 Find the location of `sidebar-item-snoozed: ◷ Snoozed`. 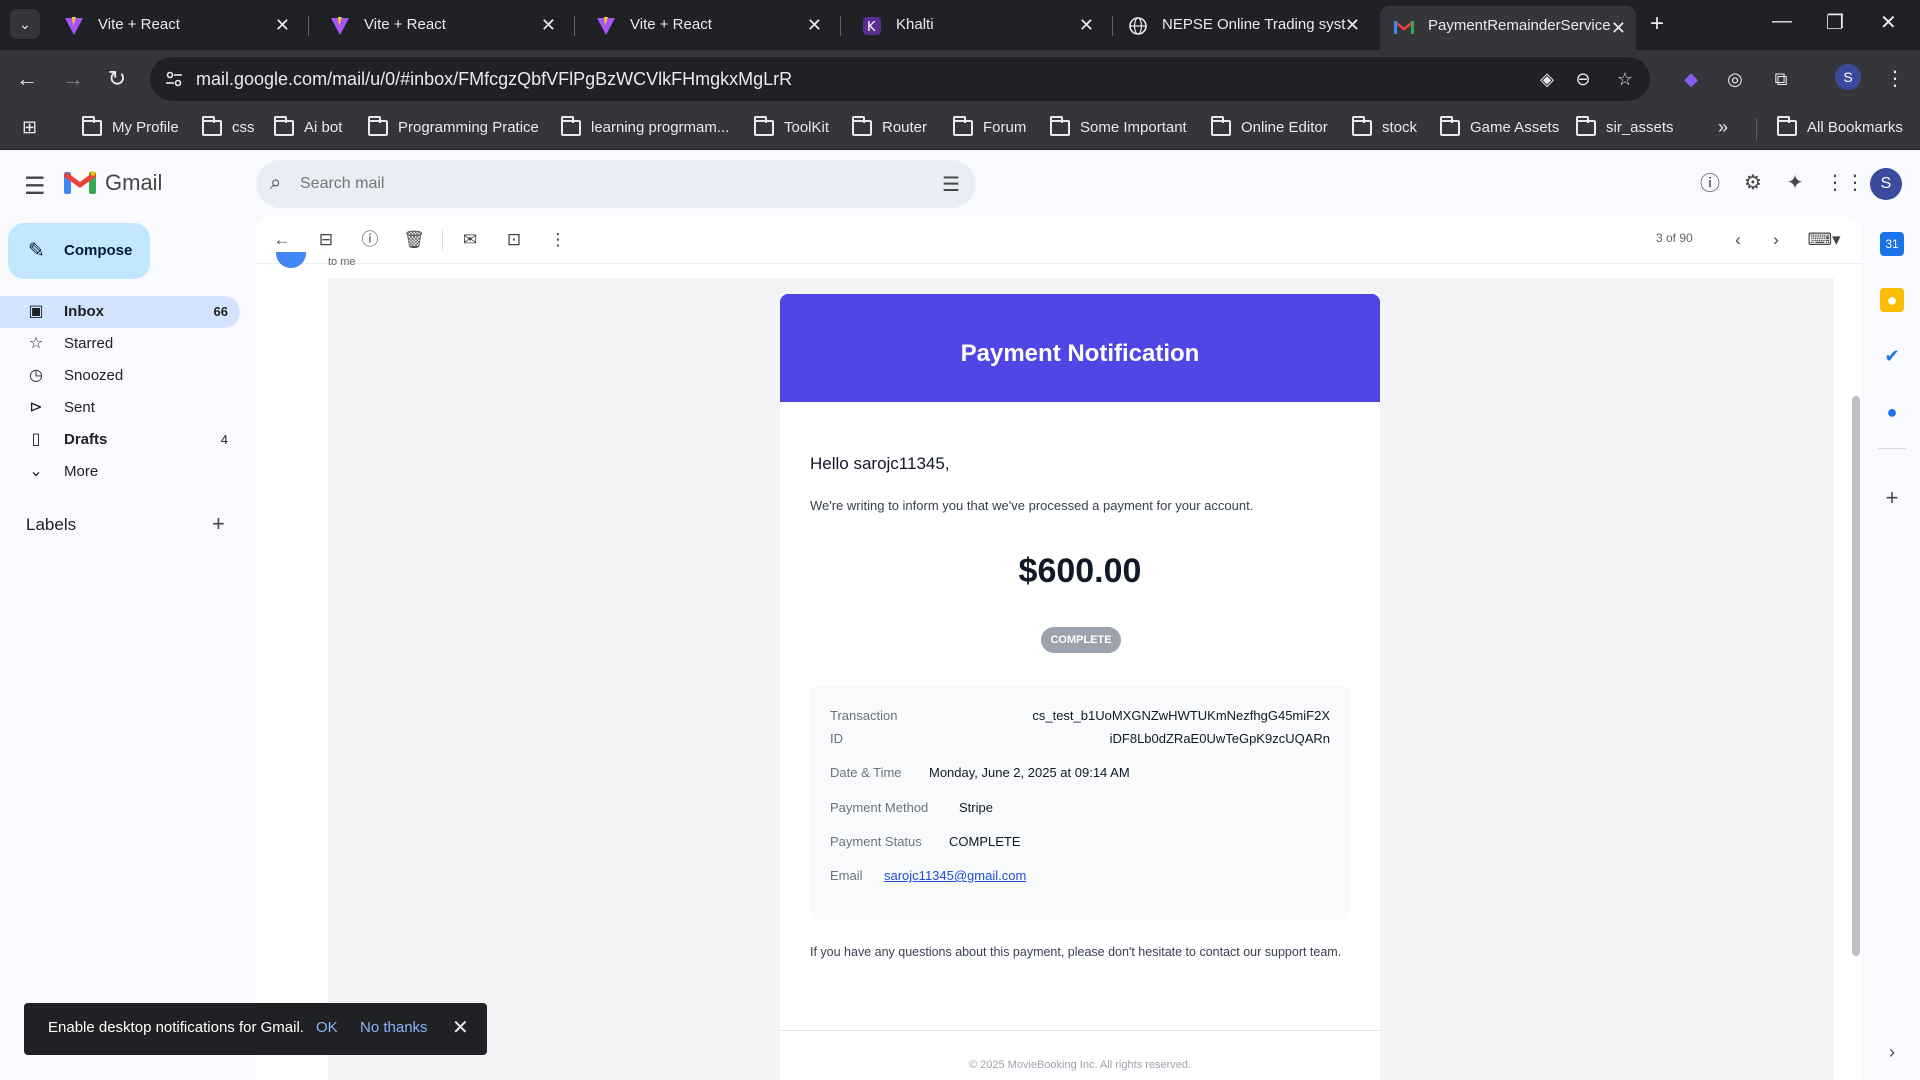

sidebar-item-snoozed: ◷ Snoozed is located at coordinates (120, 376).